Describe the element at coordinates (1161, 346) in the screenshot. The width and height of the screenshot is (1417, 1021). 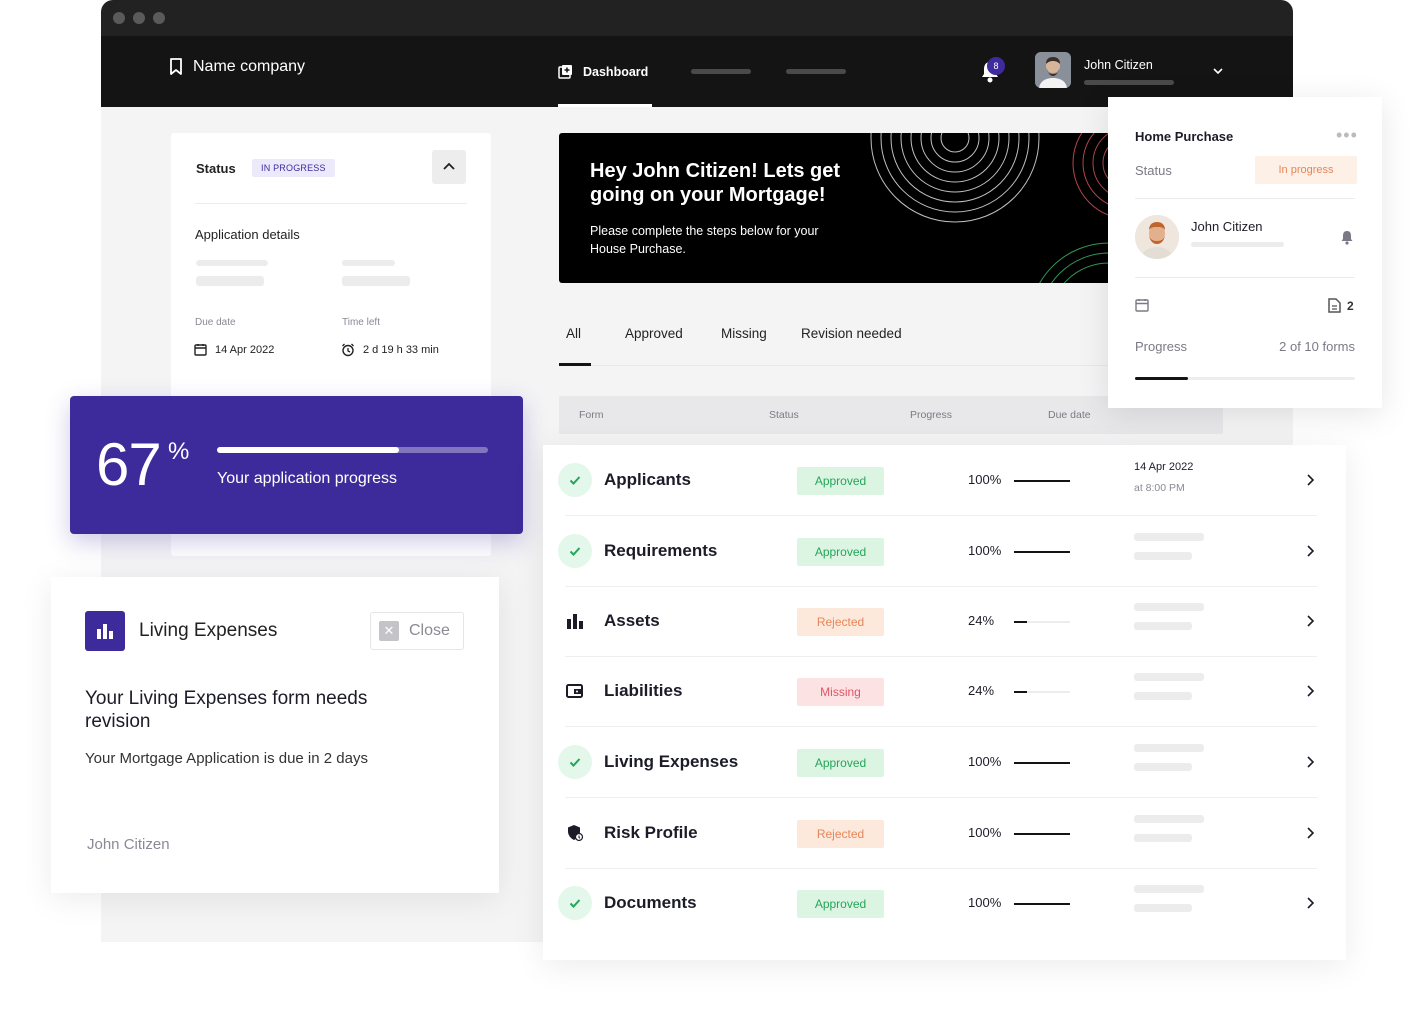
I see `home-purchase-progress-label: Progress` at that location.